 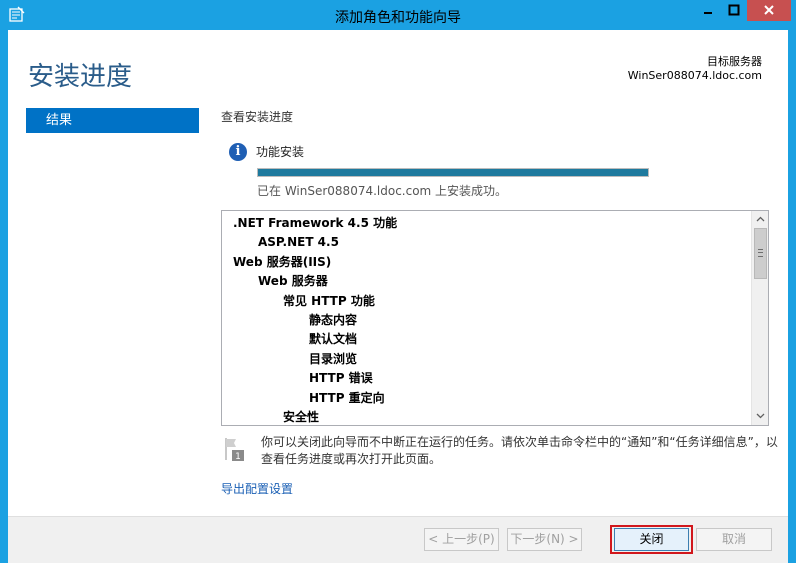 What do you see at coordinates (238, 152) in the screenshot?
I see `info-icon: i` at bounding box center [238, 152].